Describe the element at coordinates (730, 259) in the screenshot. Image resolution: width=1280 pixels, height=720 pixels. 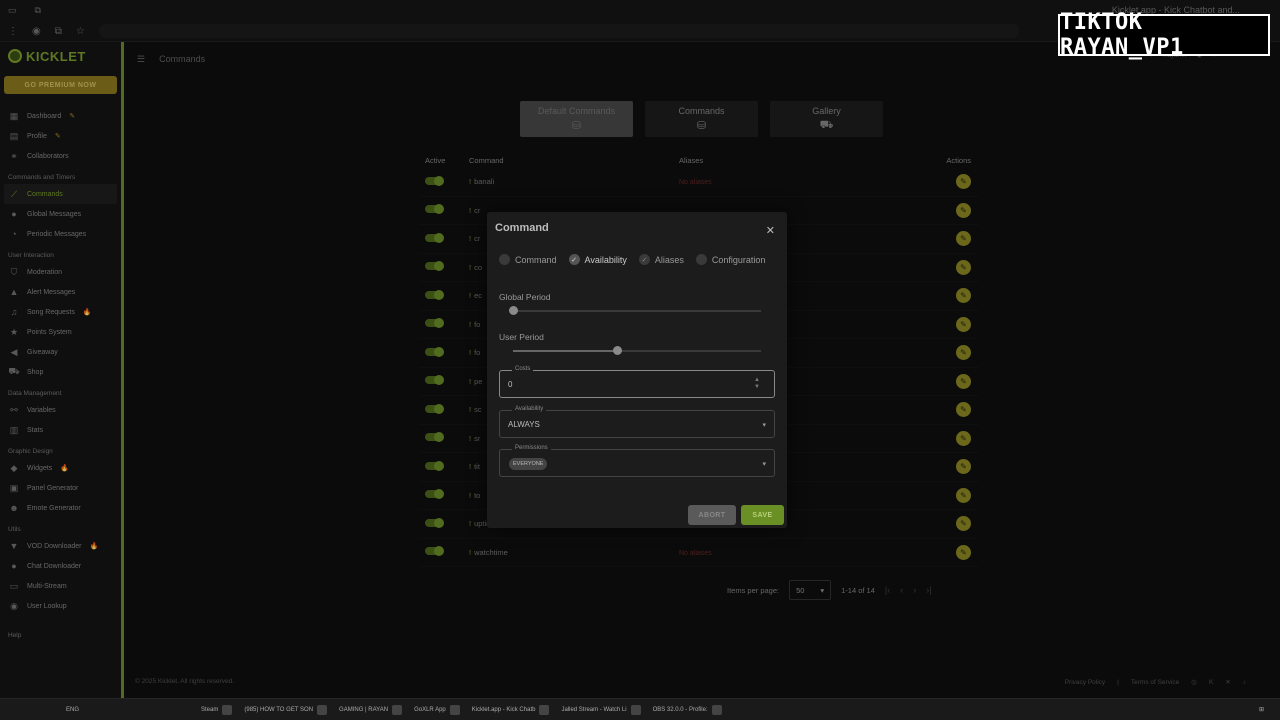
I see `step-configuration: Configuration` at that location.